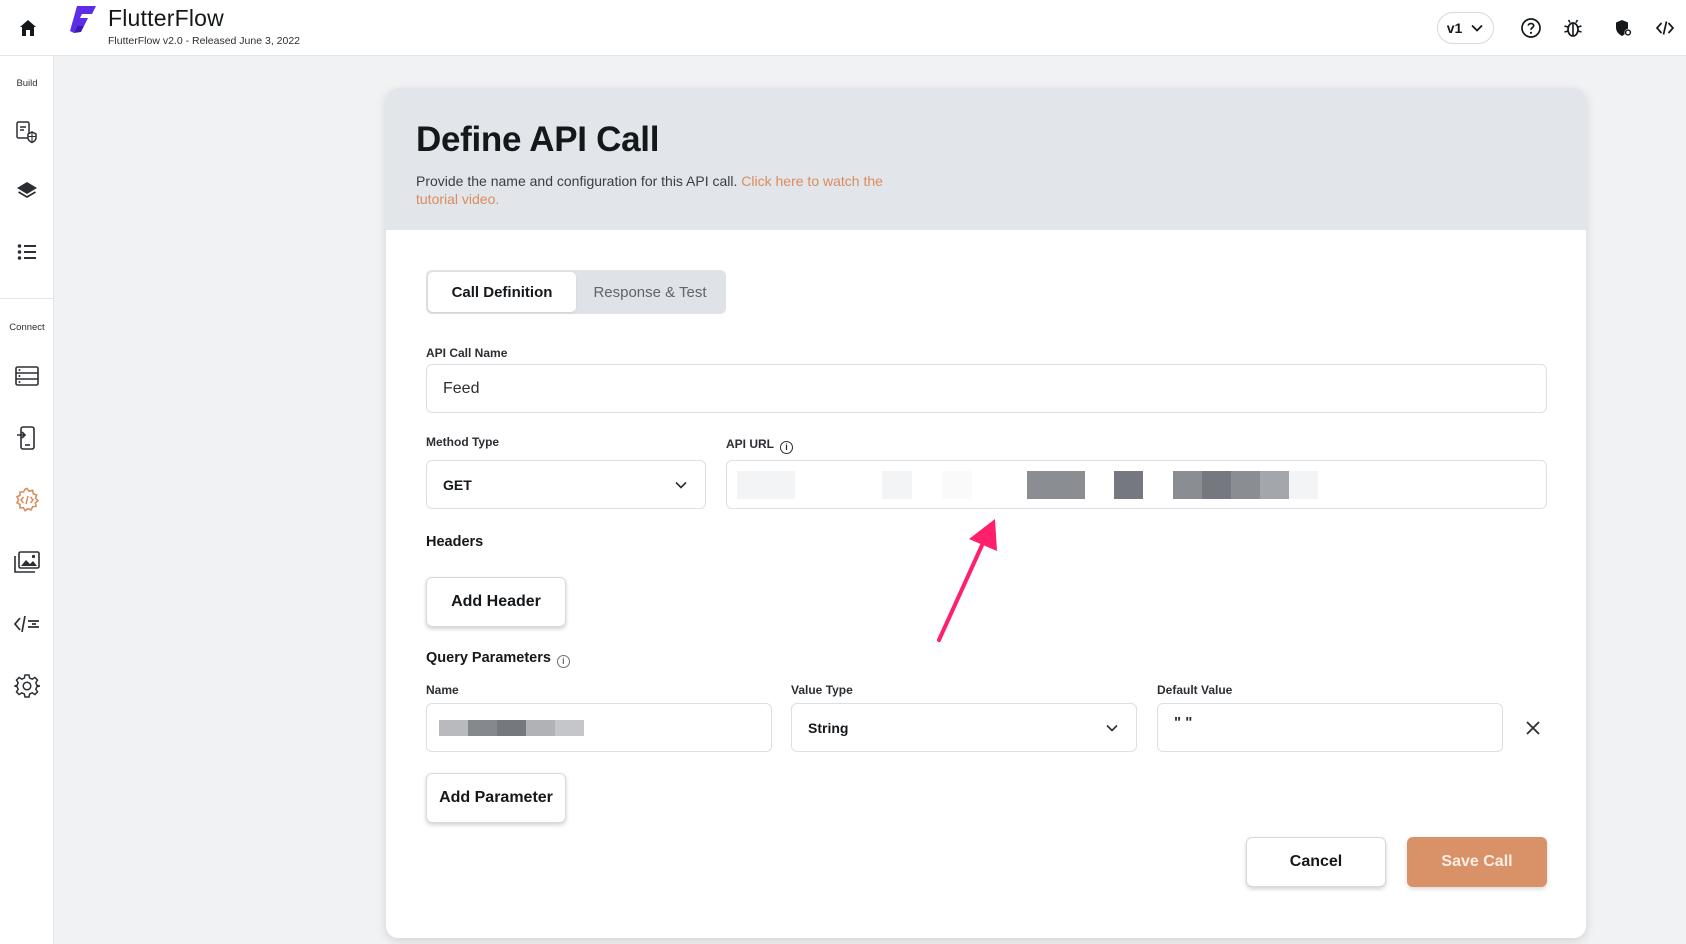 The height and width of the screenshot is (944, 1686). I want to click on api-url-label: API URL i, so click(759, 445).